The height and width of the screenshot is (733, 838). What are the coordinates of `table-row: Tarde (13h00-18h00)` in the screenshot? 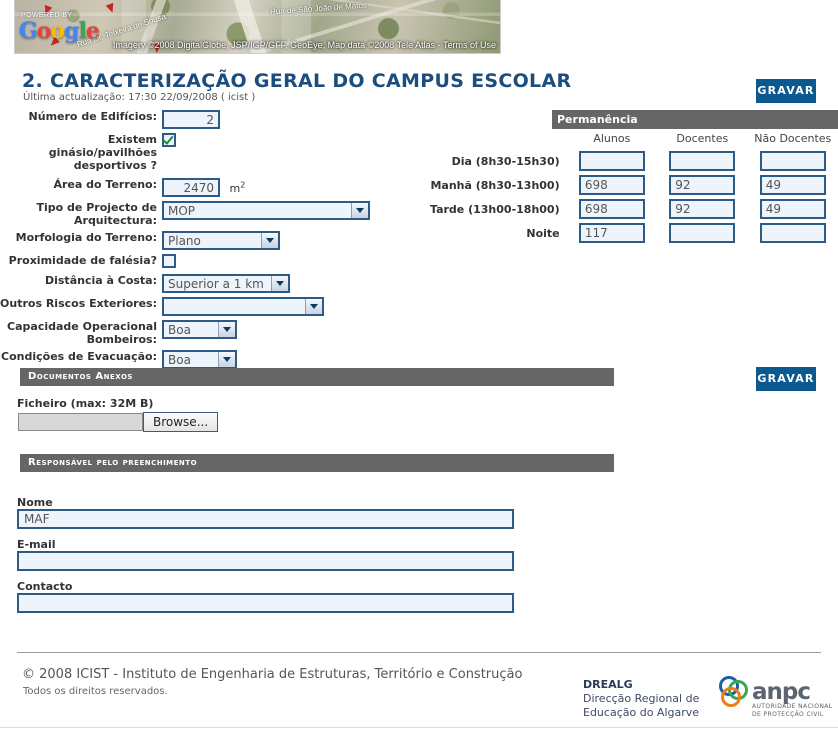 It's located at (634, 209).